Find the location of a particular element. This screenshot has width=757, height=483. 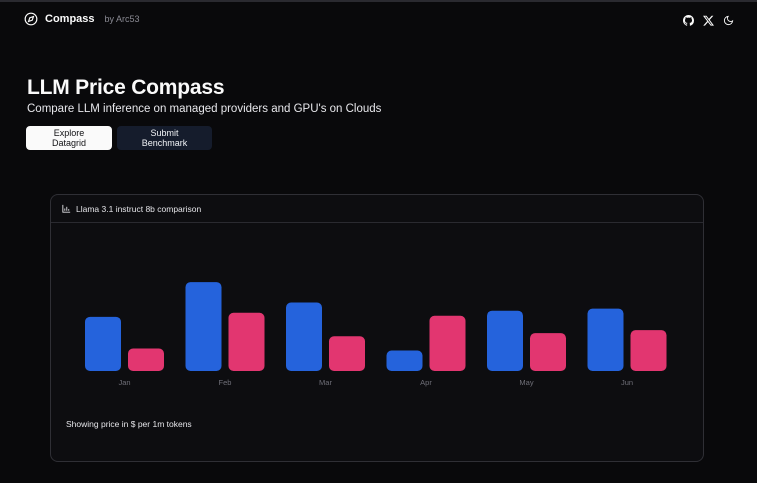

header-icons is located at coordinates (708, 20).